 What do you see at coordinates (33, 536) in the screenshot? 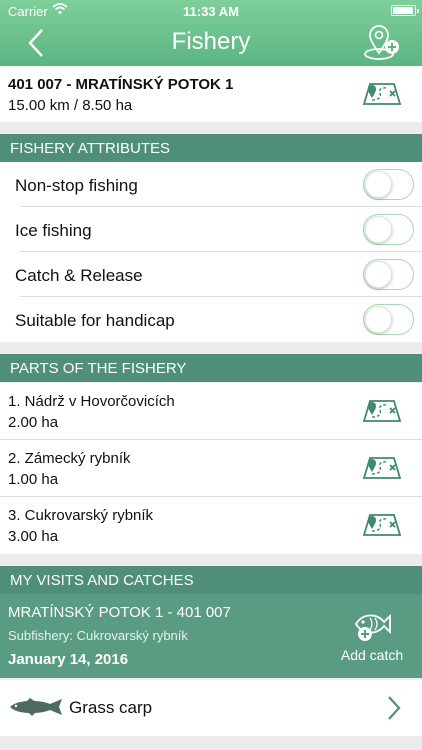
I see `part-area: 3.00 ha` at bounding box center [33, 536].